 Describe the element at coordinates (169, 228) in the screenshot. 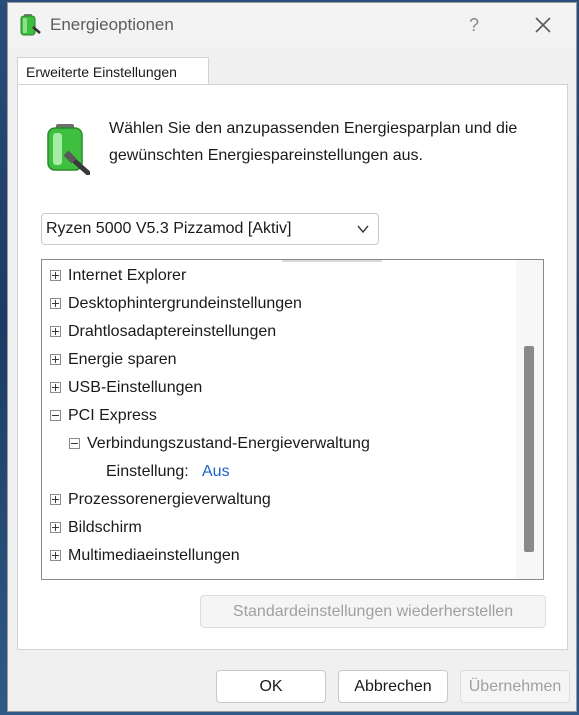

I see `power-plan-value: Ryzen 5000 V5.3 Pizzamod [Aktiv]` at that location.